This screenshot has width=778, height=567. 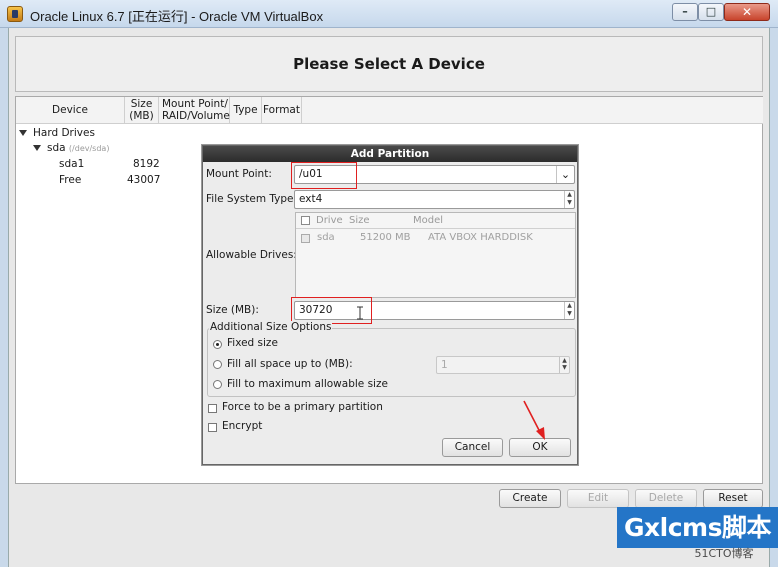 What do you see at coordinates (142, 110) in the screenshot?
I see `col-header-size: Size (MB)` at bounding box center [142, 110].